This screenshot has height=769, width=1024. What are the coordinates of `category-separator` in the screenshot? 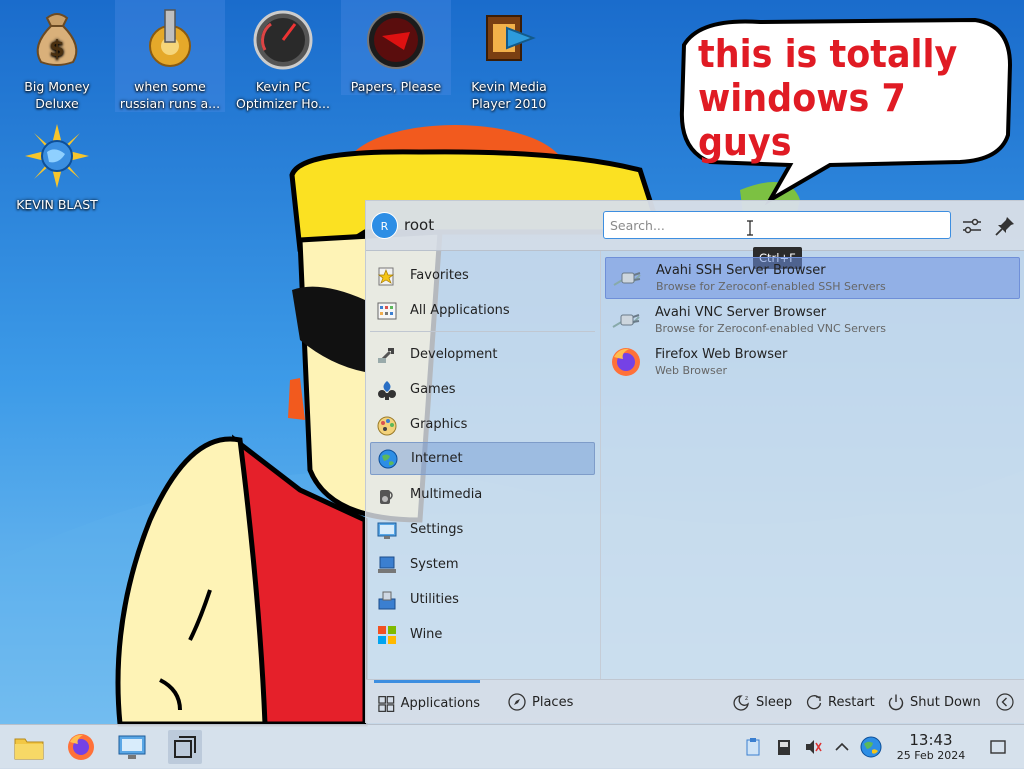 It's located at (482, 331).